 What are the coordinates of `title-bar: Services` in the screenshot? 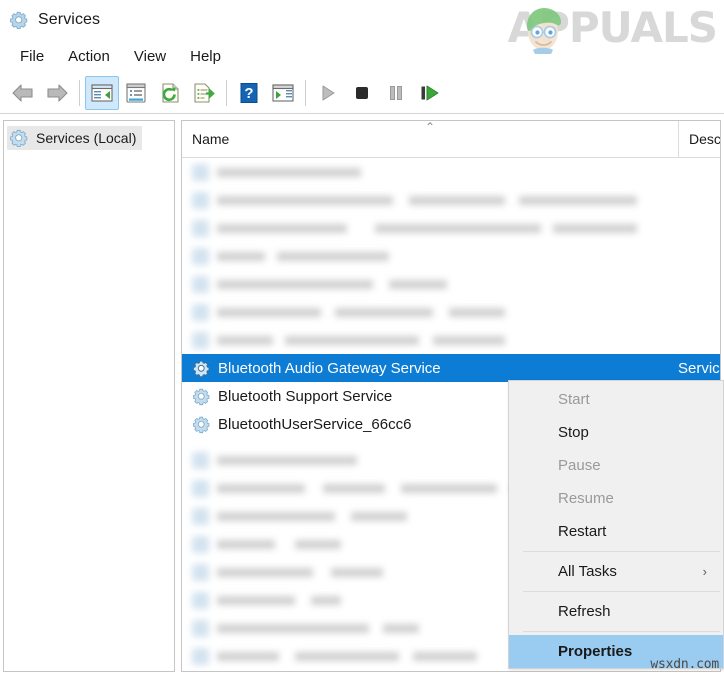 It's located at (362, 20).